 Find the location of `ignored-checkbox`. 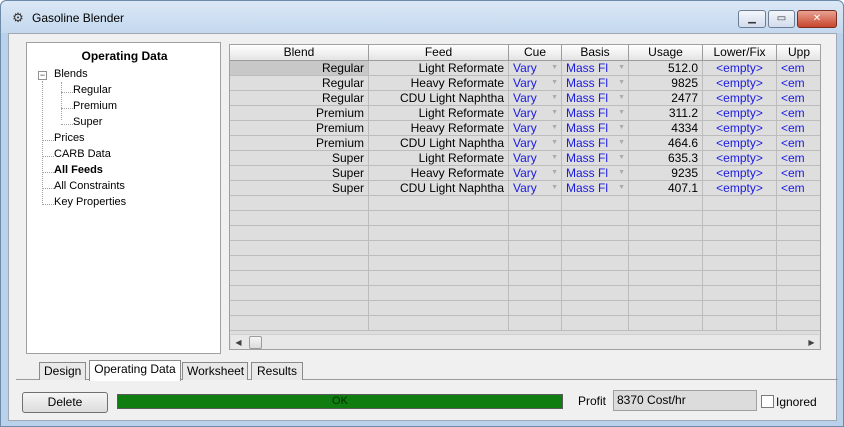

ignored-checkbox is located at coordinates (767, 401).